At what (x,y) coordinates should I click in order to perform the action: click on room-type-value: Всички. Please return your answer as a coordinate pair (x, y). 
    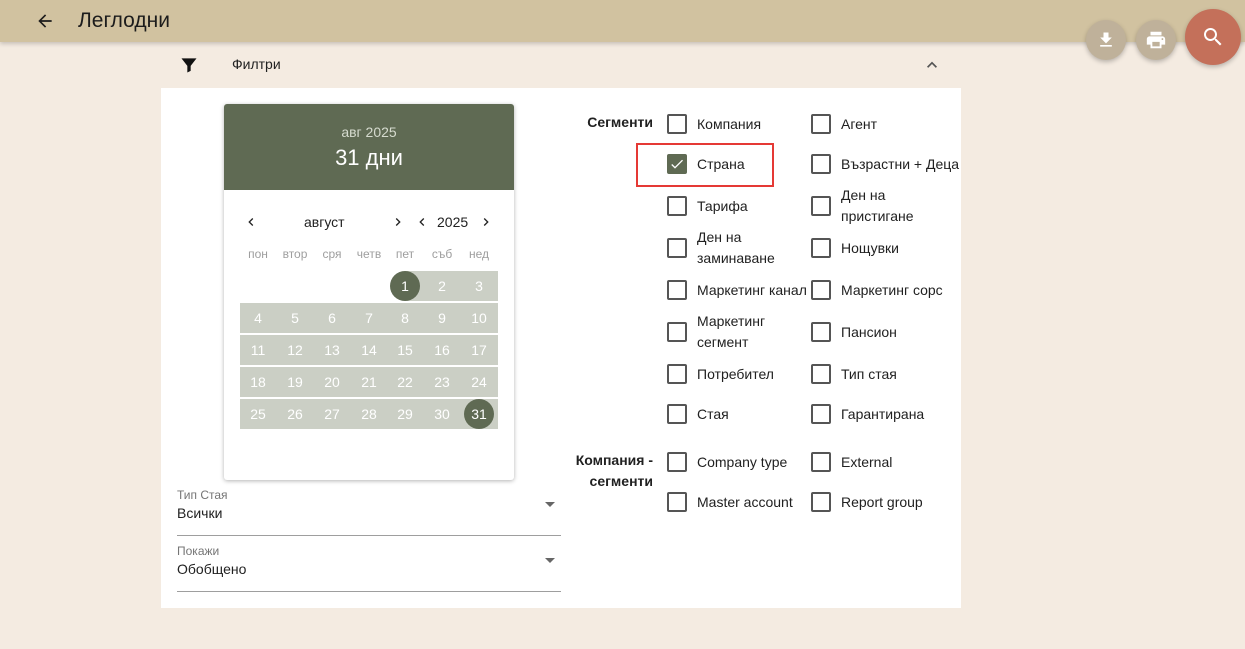
    Looking at the image, I should click on (200, 513).